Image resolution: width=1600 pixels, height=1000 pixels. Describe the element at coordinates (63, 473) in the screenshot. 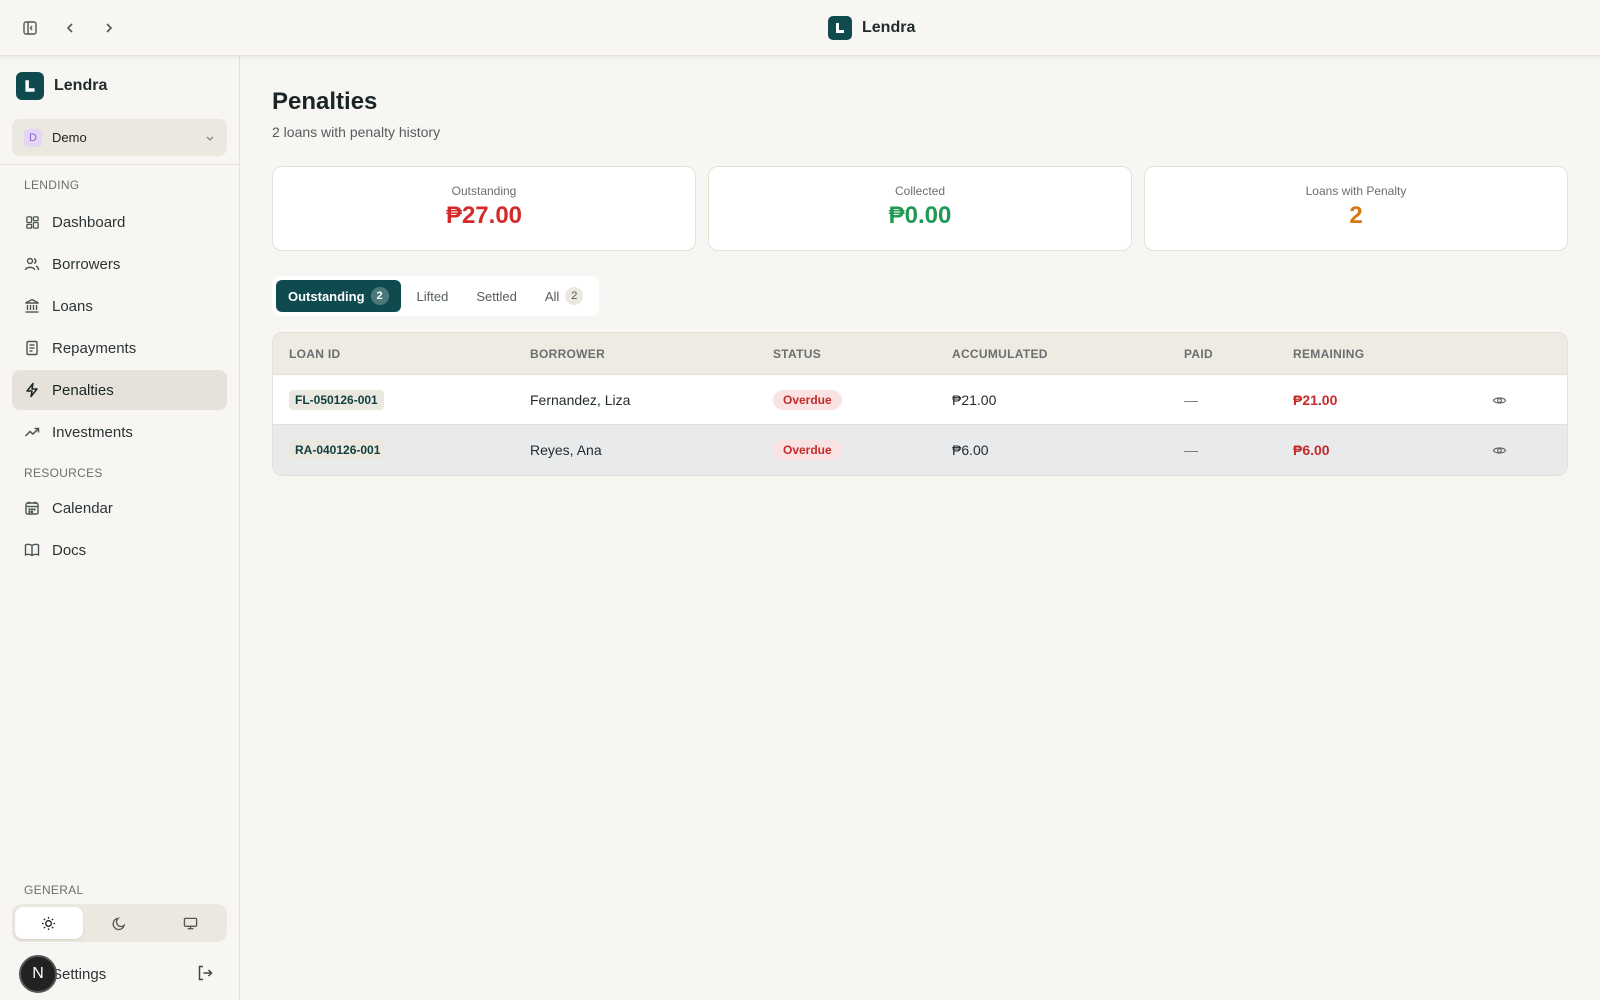

I see `section-label-resources: RESOURCES` at that location.